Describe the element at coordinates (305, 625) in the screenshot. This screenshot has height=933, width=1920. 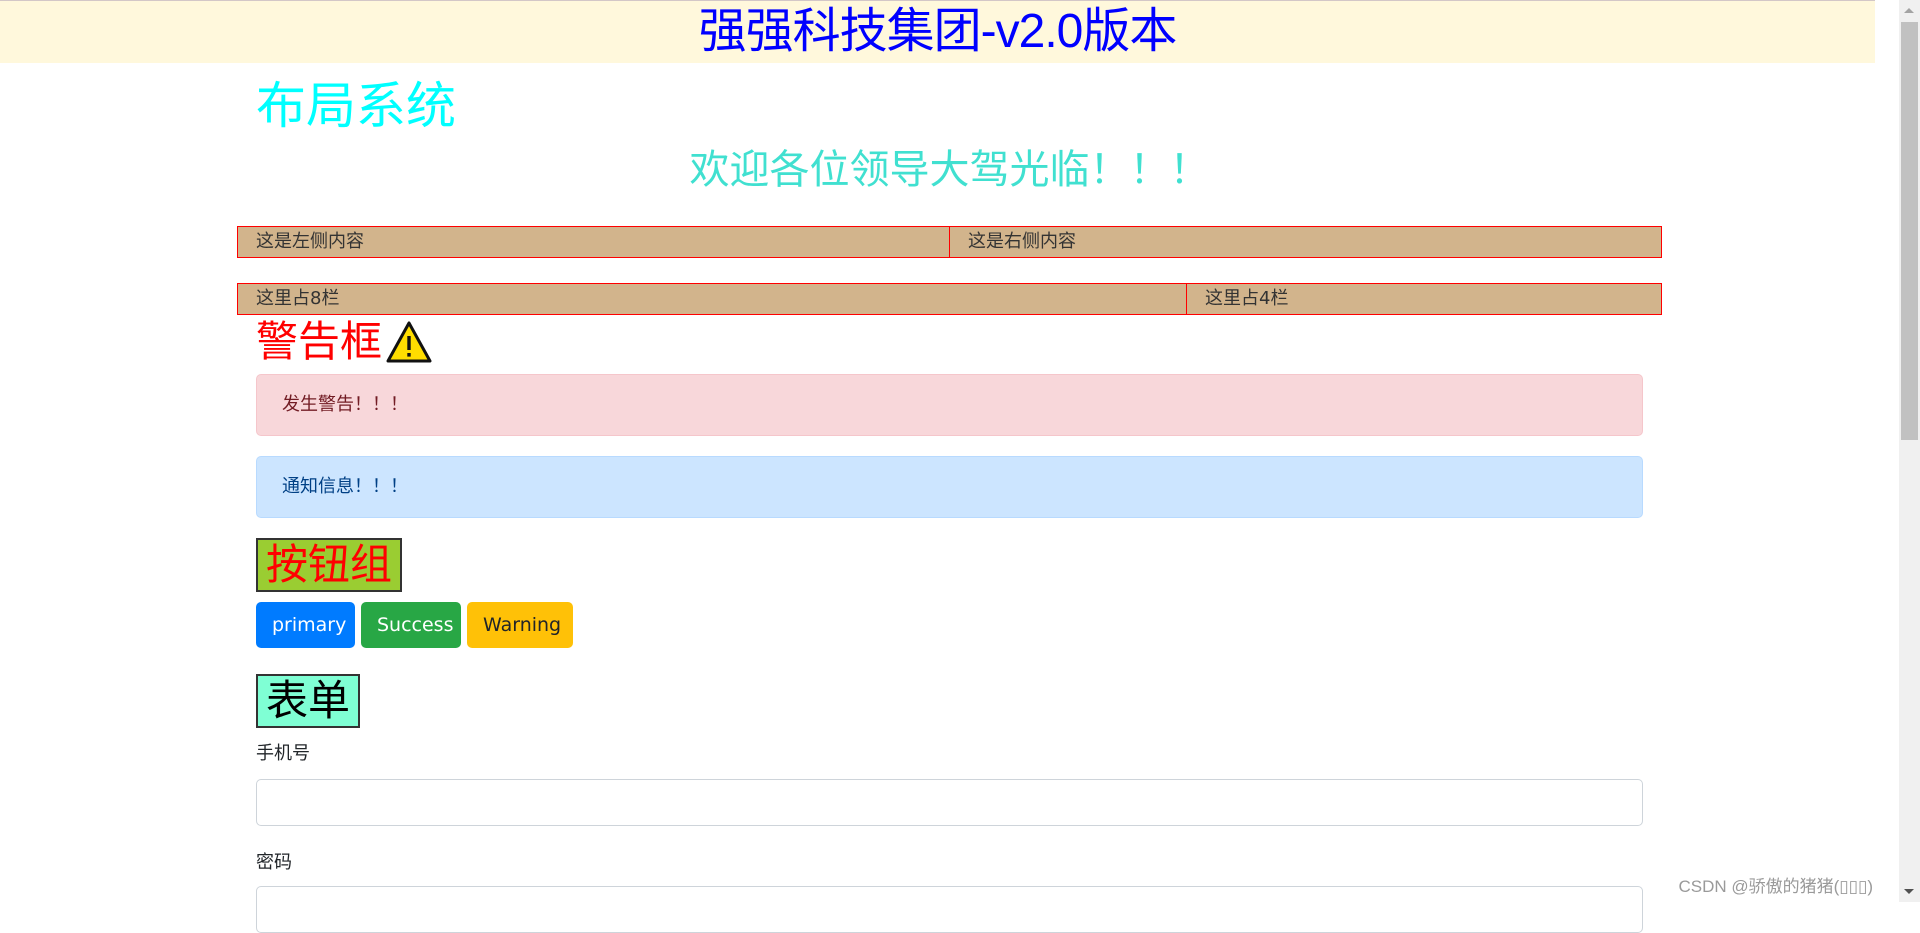
I see `primary-button: primary` at that location.